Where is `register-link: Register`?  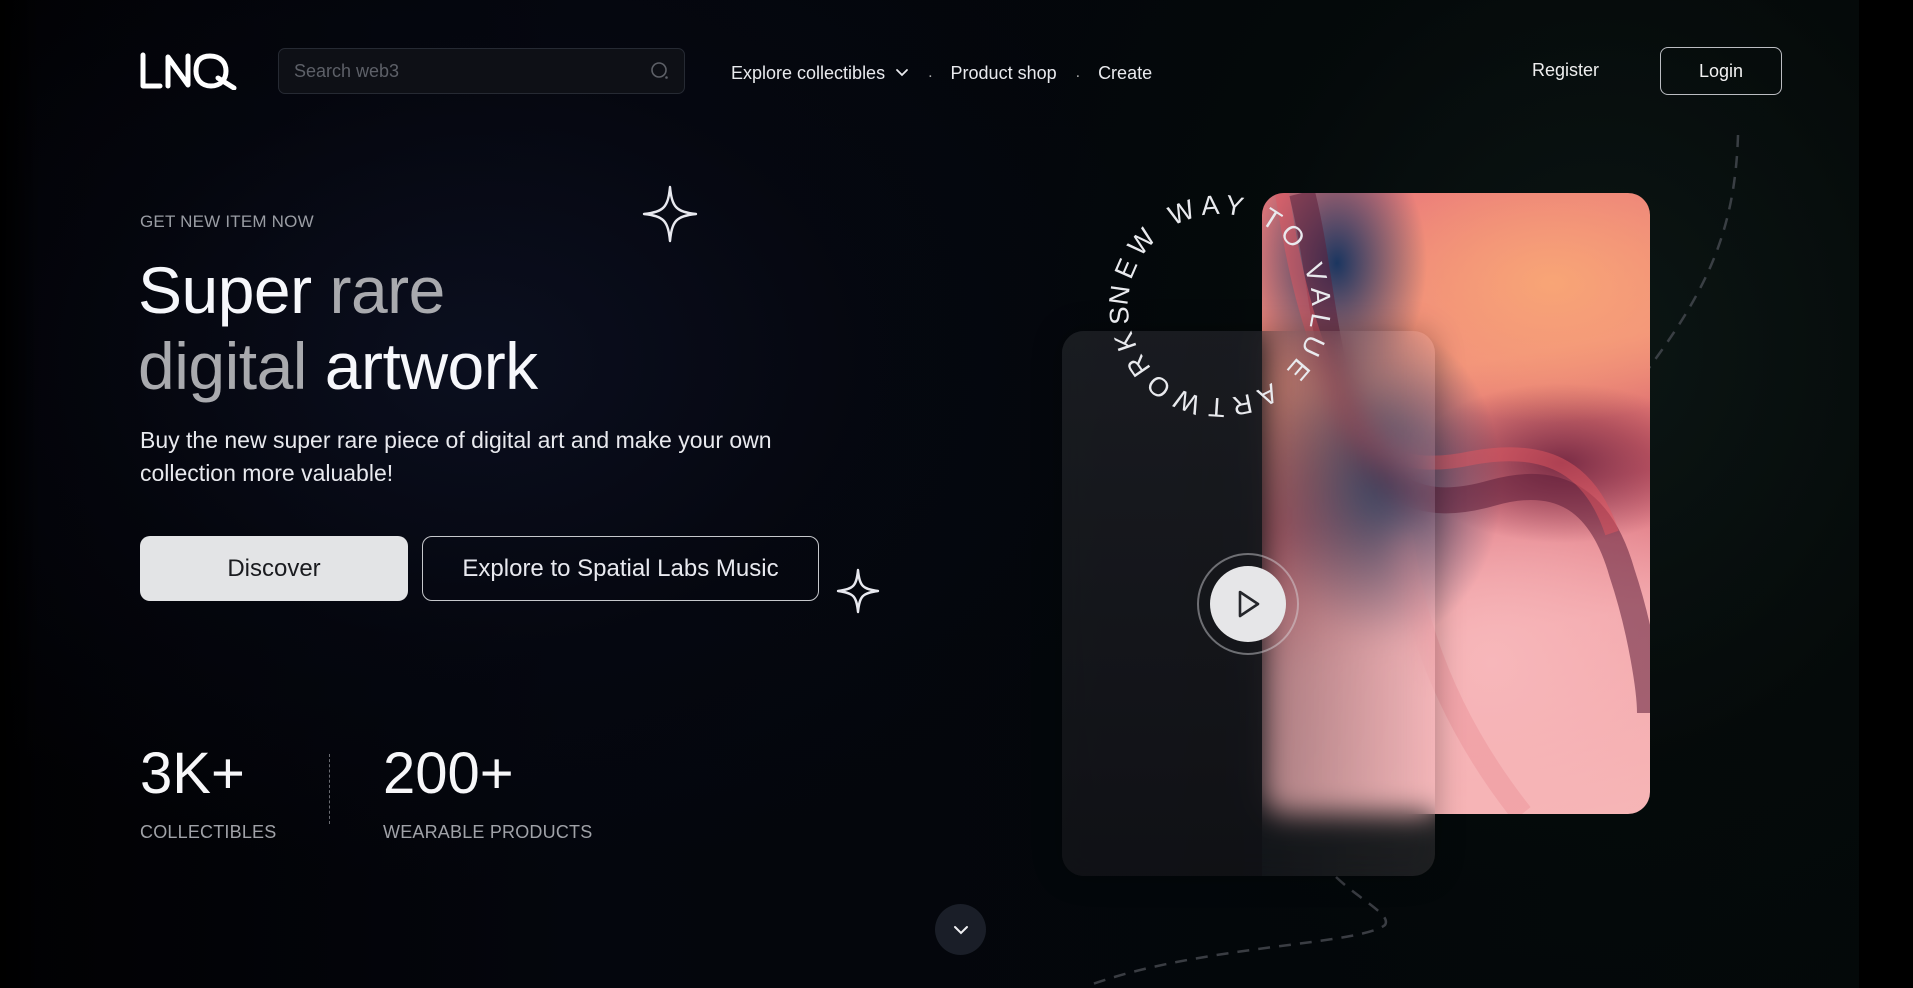 register-link: Register is located at coordinates (1565, 70).